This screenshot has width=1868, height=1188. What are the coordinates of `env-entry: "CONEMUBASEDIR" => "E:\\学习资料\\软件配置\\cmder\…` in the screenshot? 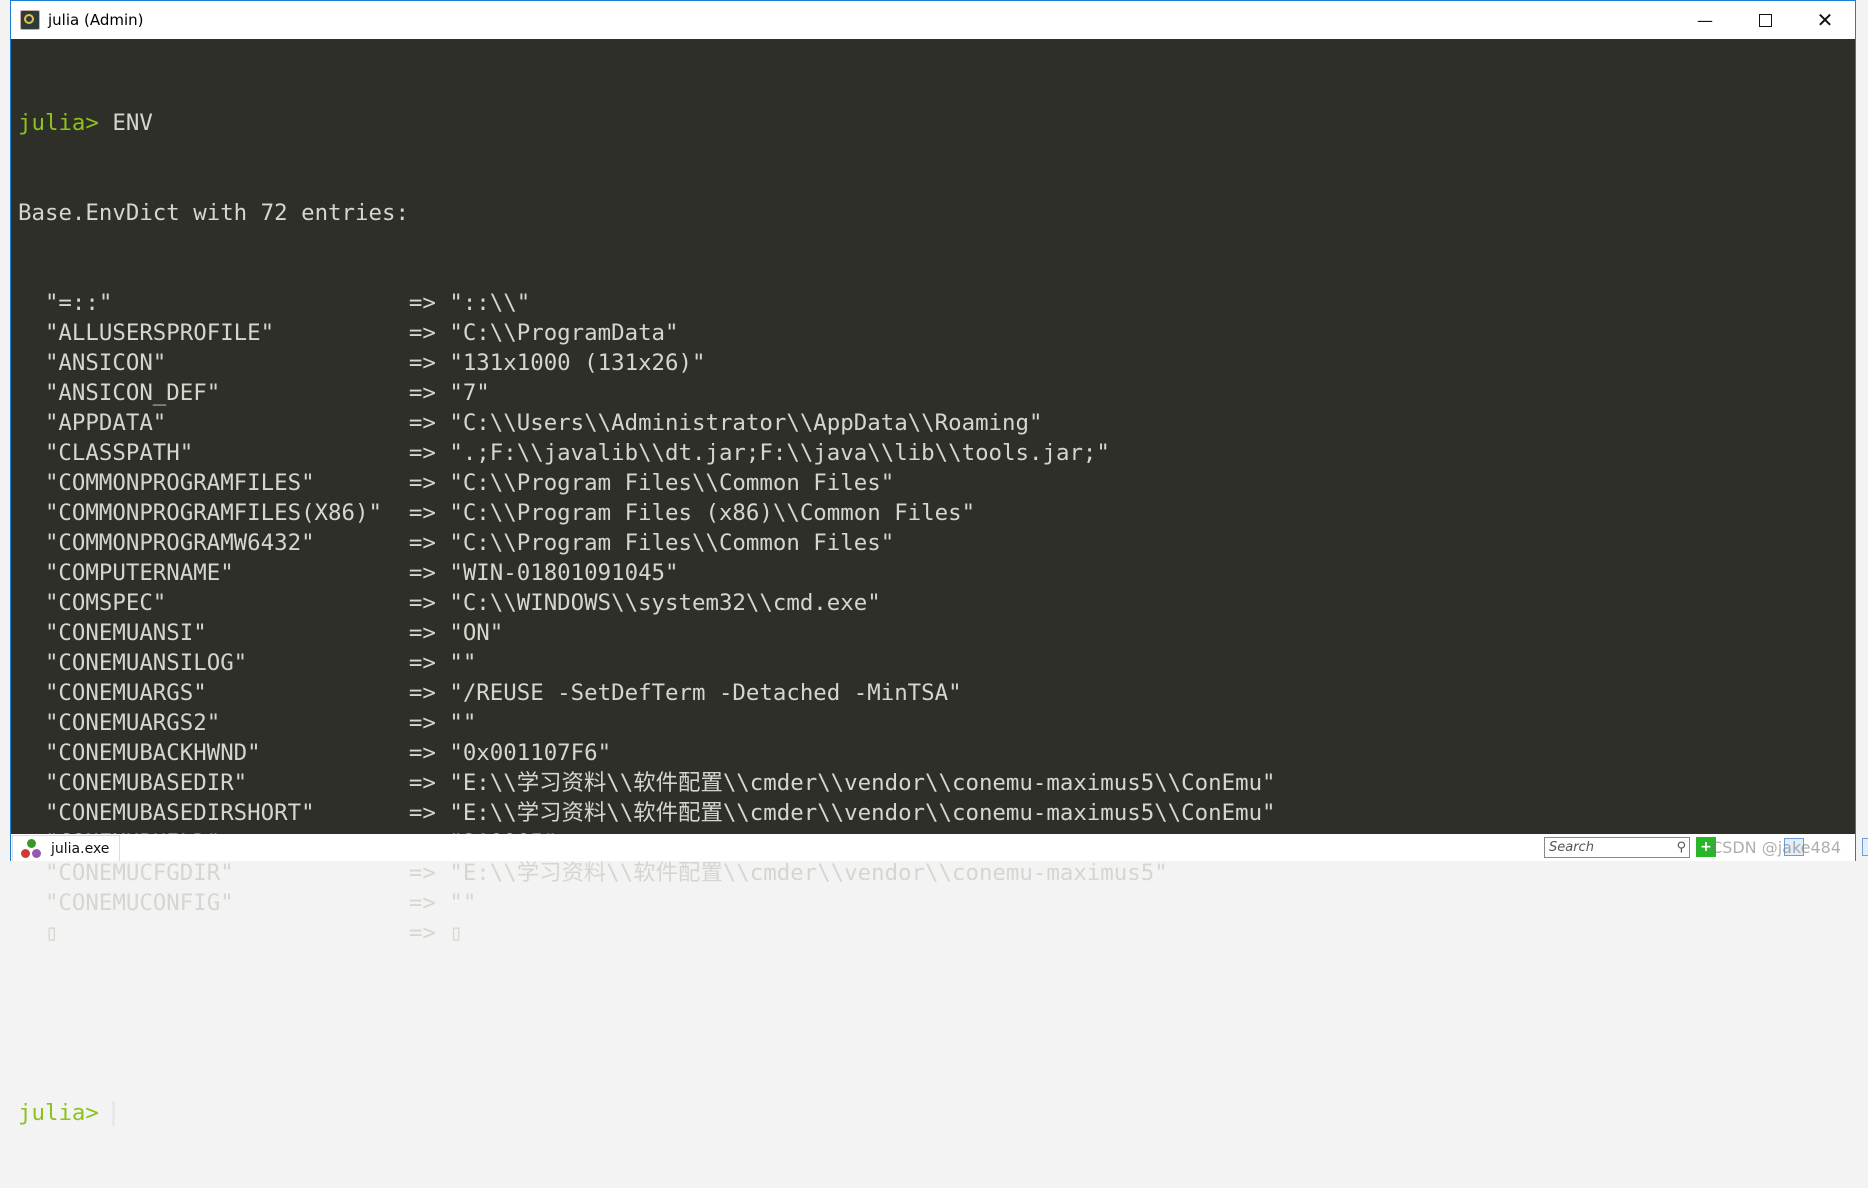 It's located at (936, 783).